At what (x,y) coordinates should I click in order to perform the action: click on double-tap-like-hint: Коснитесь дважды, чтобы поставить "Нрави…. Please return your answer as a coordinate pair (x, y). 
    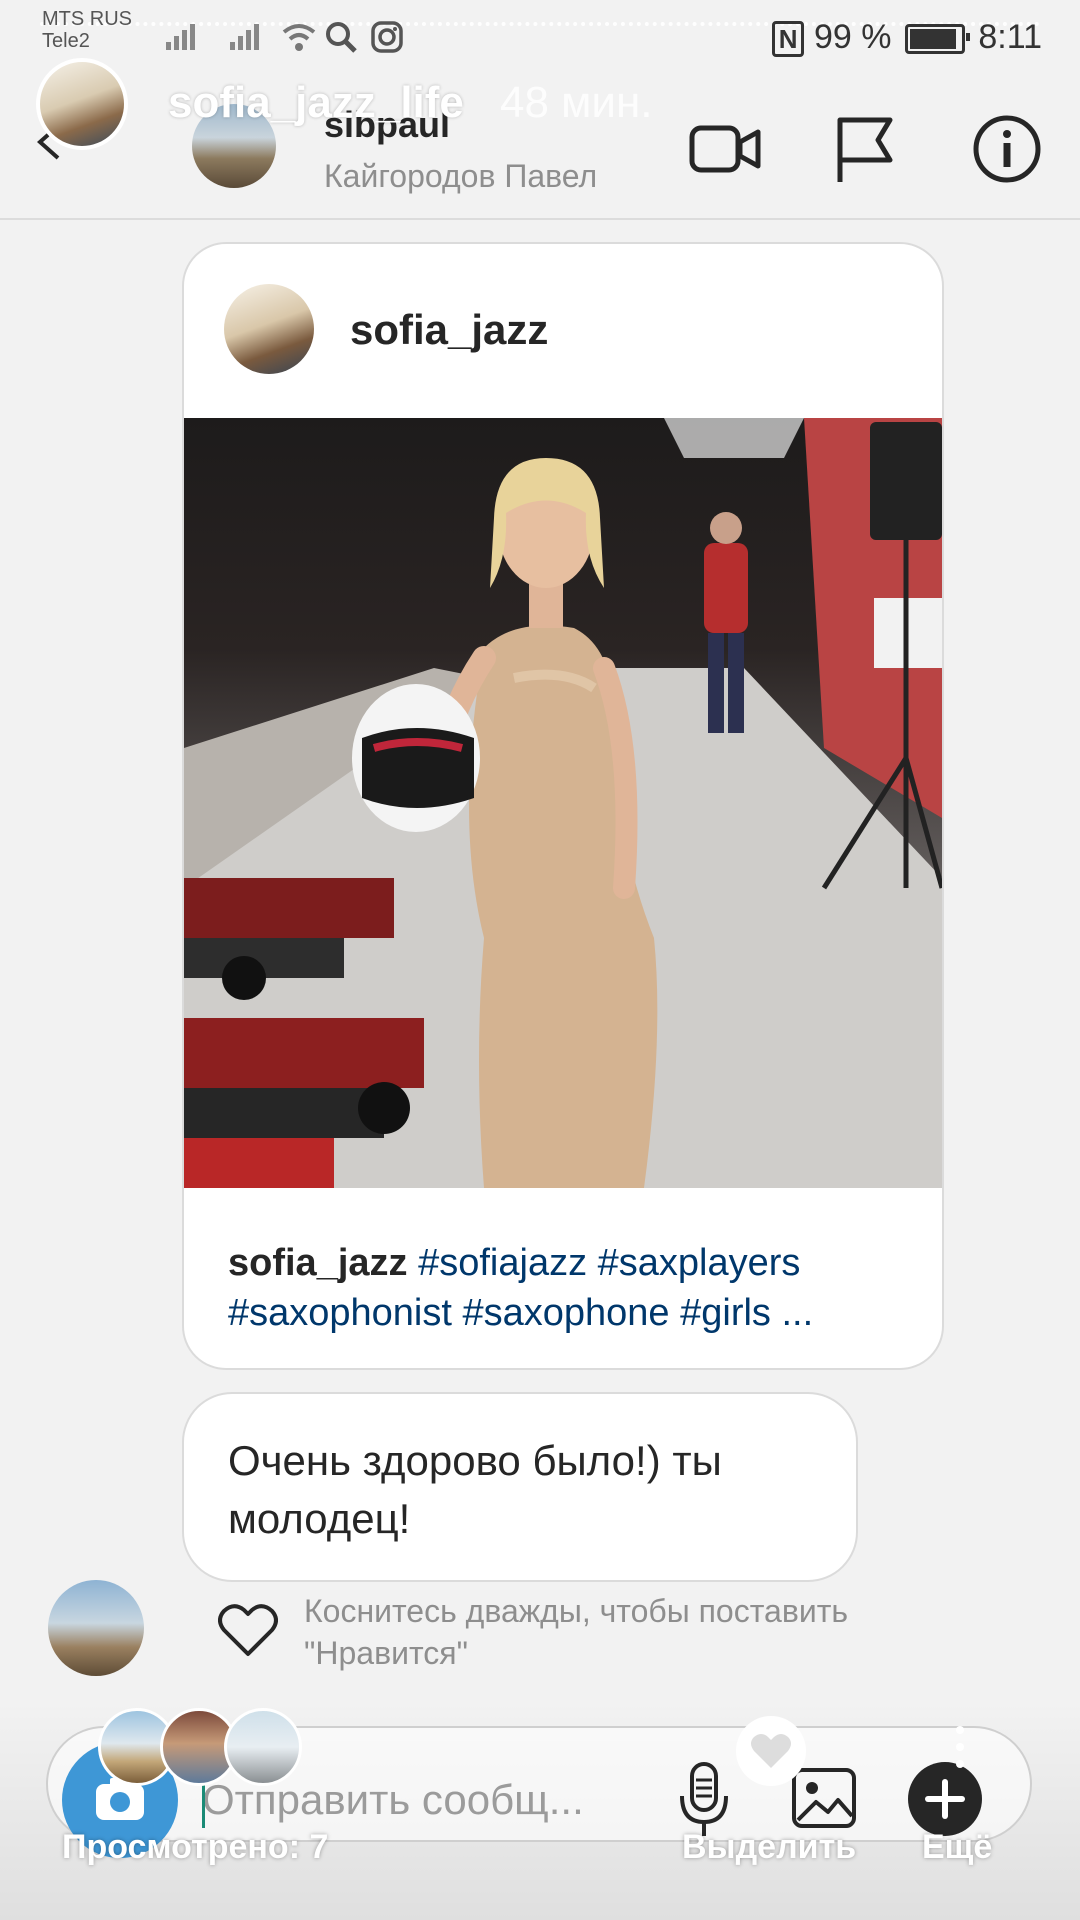
    Looking at the image, I should click on (576, 1632).